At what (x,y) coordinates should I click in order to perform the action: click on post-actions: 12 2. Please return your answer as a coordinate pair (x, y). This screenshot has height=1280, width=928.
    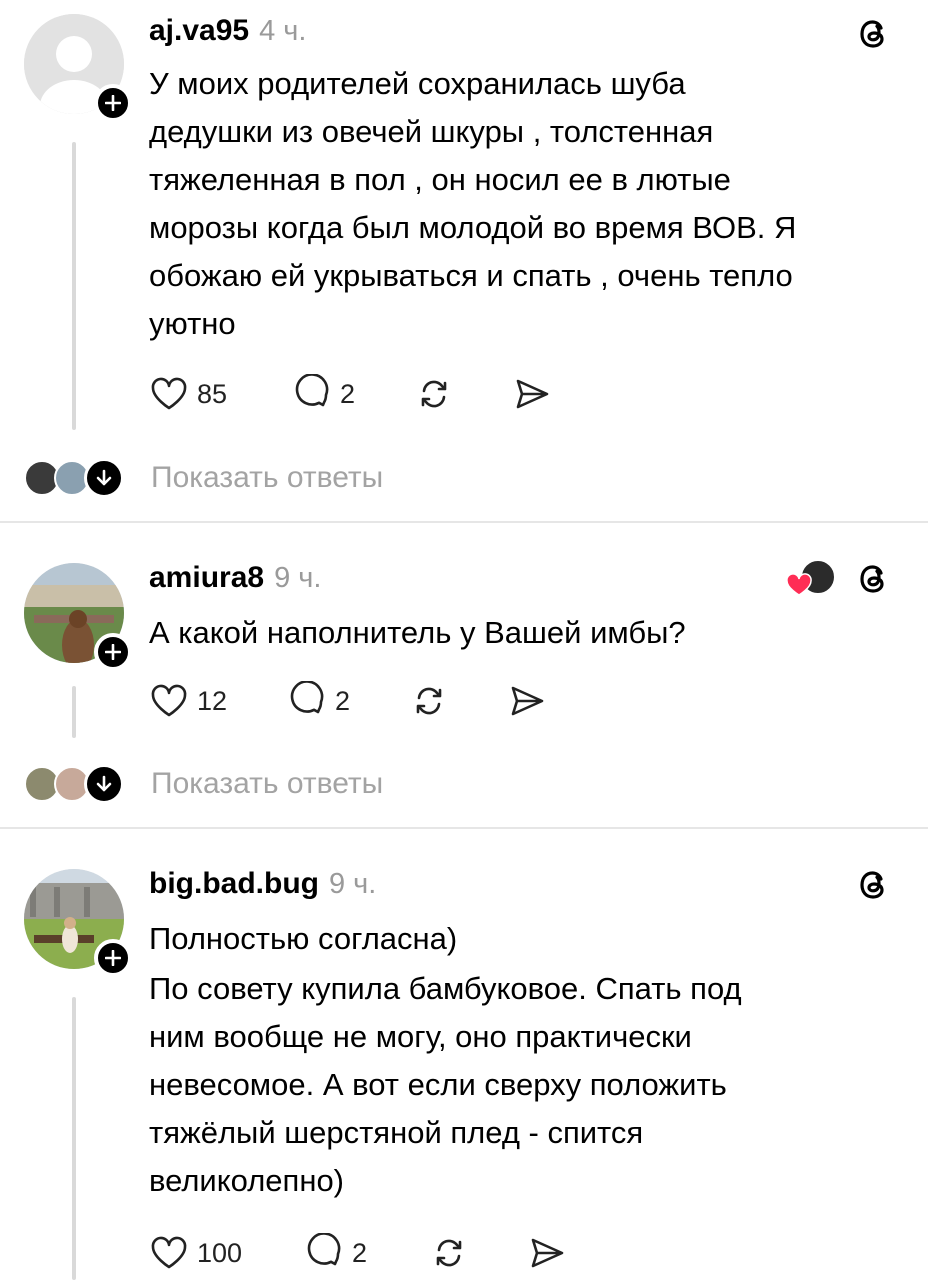
    Looking at the image, I should click on (348, 701).